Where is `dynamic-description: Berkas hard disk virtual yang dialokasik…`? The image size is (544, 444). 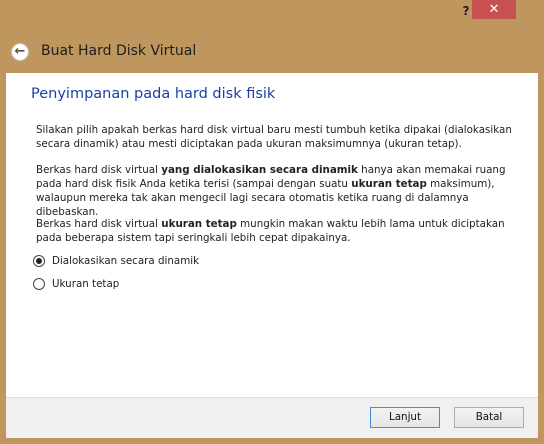 dynamic-description: Berkas hard disk virtual yang dialokasik… is located at coordinates (281, 191).